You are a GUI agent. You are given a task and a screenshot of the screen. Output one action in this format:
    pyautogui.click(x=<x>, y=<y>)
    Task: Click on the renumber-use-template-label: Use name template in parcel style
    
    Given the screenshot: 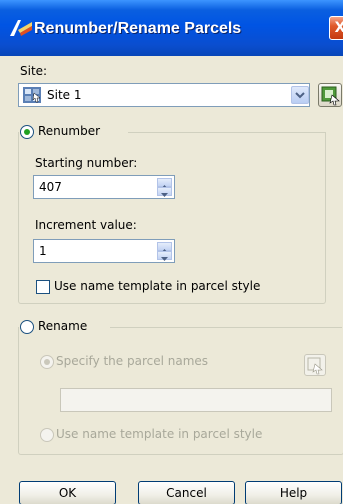 What is the action you would take?
    pyautogui.click(x=157, y=286)
    